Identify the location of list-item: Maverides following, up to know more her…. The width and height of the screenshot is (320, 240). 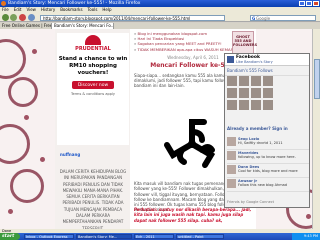
(268, 157).